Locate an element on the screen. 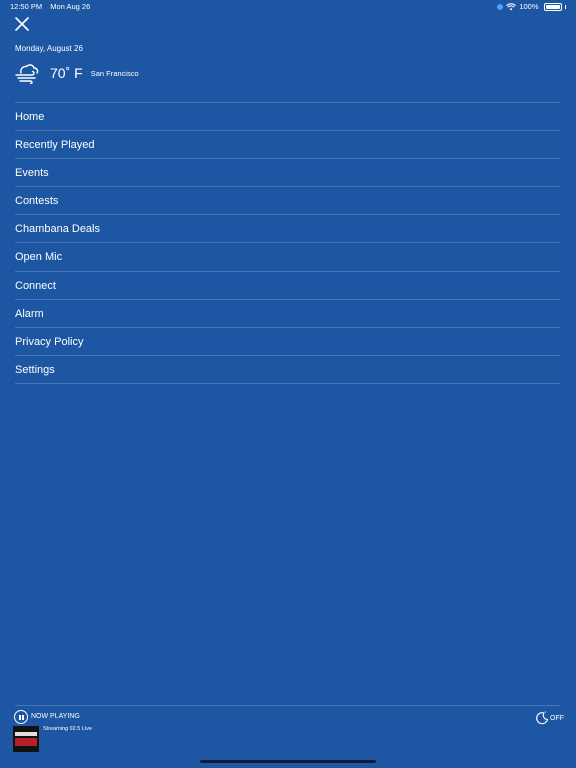 The width and height of the screenshot is (576, 768). status-right: 100% is located at coordinates (531, 7).